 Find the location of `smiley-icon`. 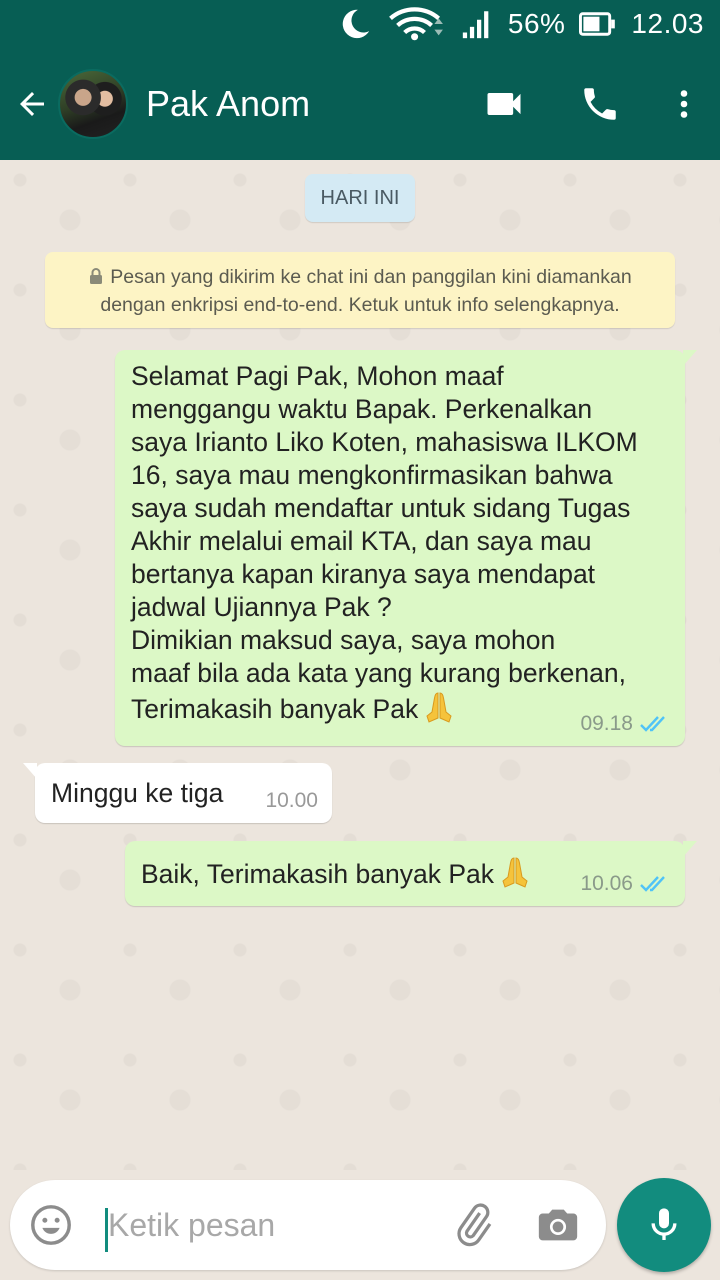

smiley-icon is located at coordinates (51, 1225).